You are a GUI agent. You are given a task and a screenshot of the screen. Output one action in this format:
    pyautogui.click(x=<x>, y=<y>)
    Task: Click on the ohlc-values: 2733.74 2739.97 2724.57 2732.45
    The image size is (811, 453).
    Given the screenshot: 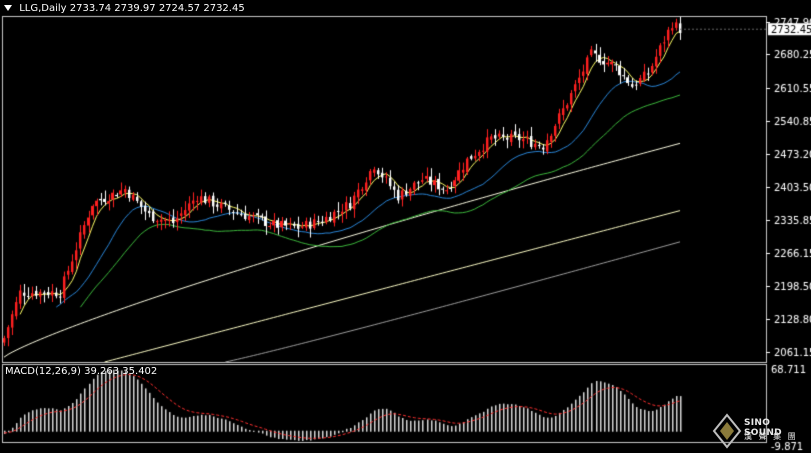 What is the action you would take?
    pyautogui.click(x=157, y=8)
    